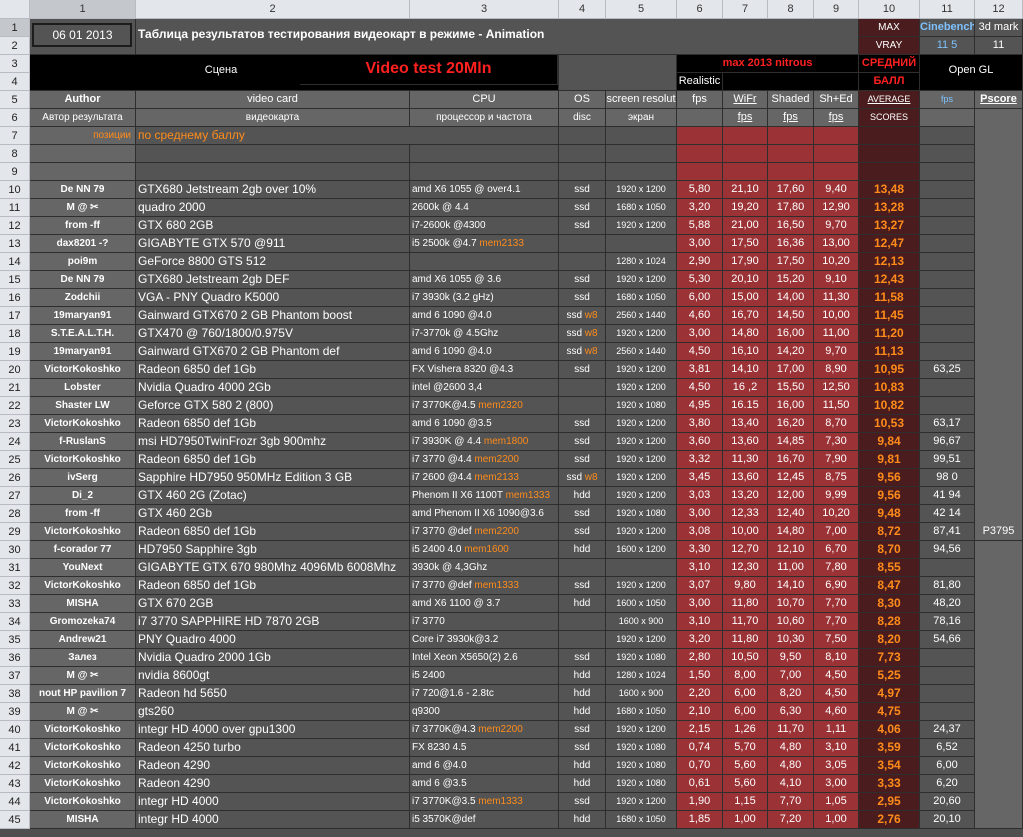 The height and width of the screenshot is (837, 1023). What do you see at coordinates (273, 298) in the screenshot?
I see `video-card-cell: VGA - PNY Quadro K5000` at bounding box center [273, 298].